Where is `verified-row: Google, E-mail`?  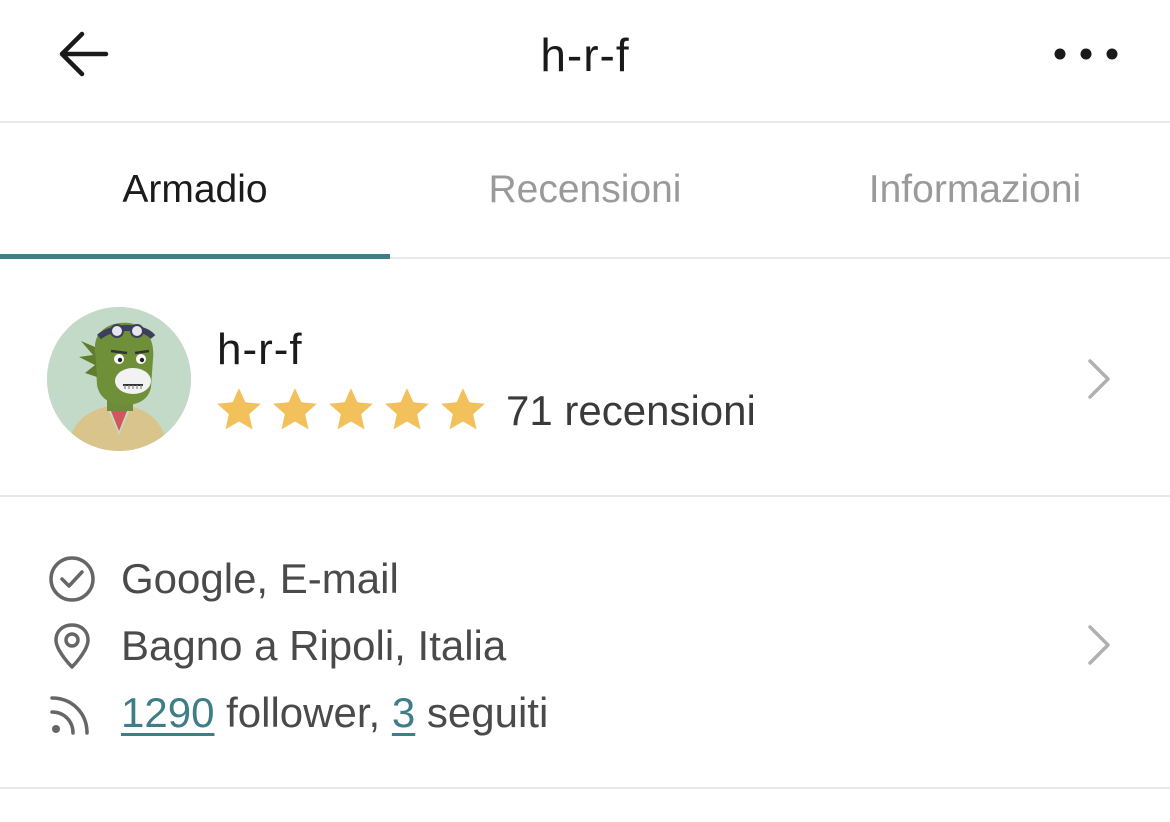 verified-row: Google, E-mail is located at coordinates (223, 579).